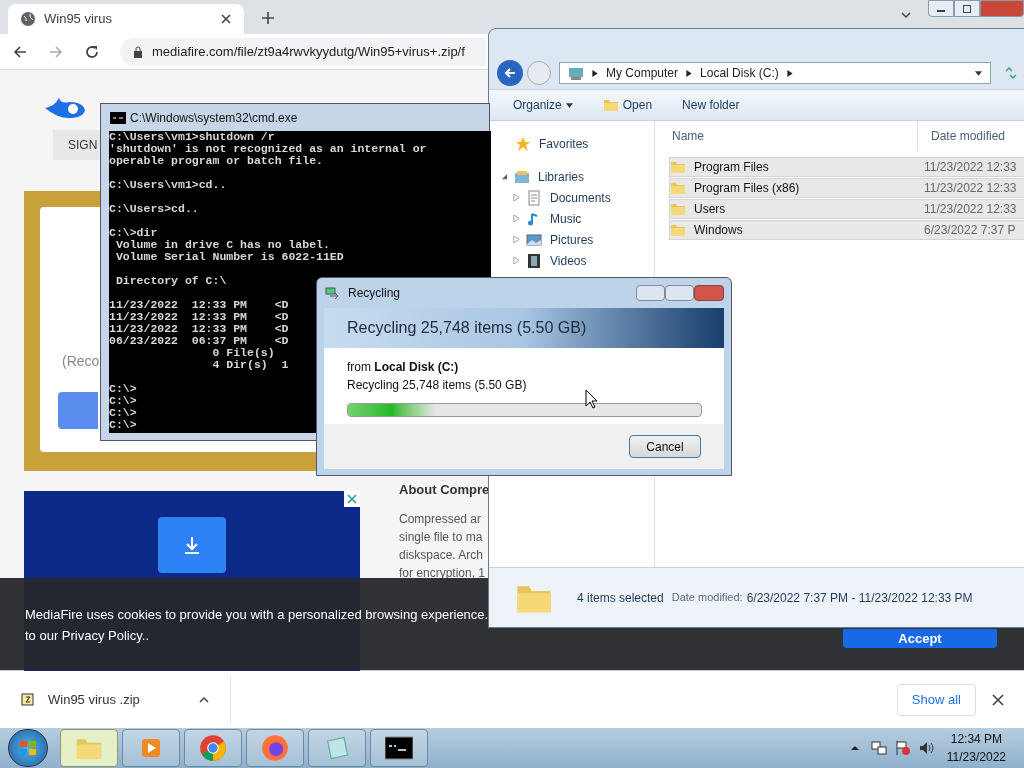 The image size is (1024, 768). Describe the element at coordinates (569, 105) in the screenshot. I see `caret-down-icon` at that location.